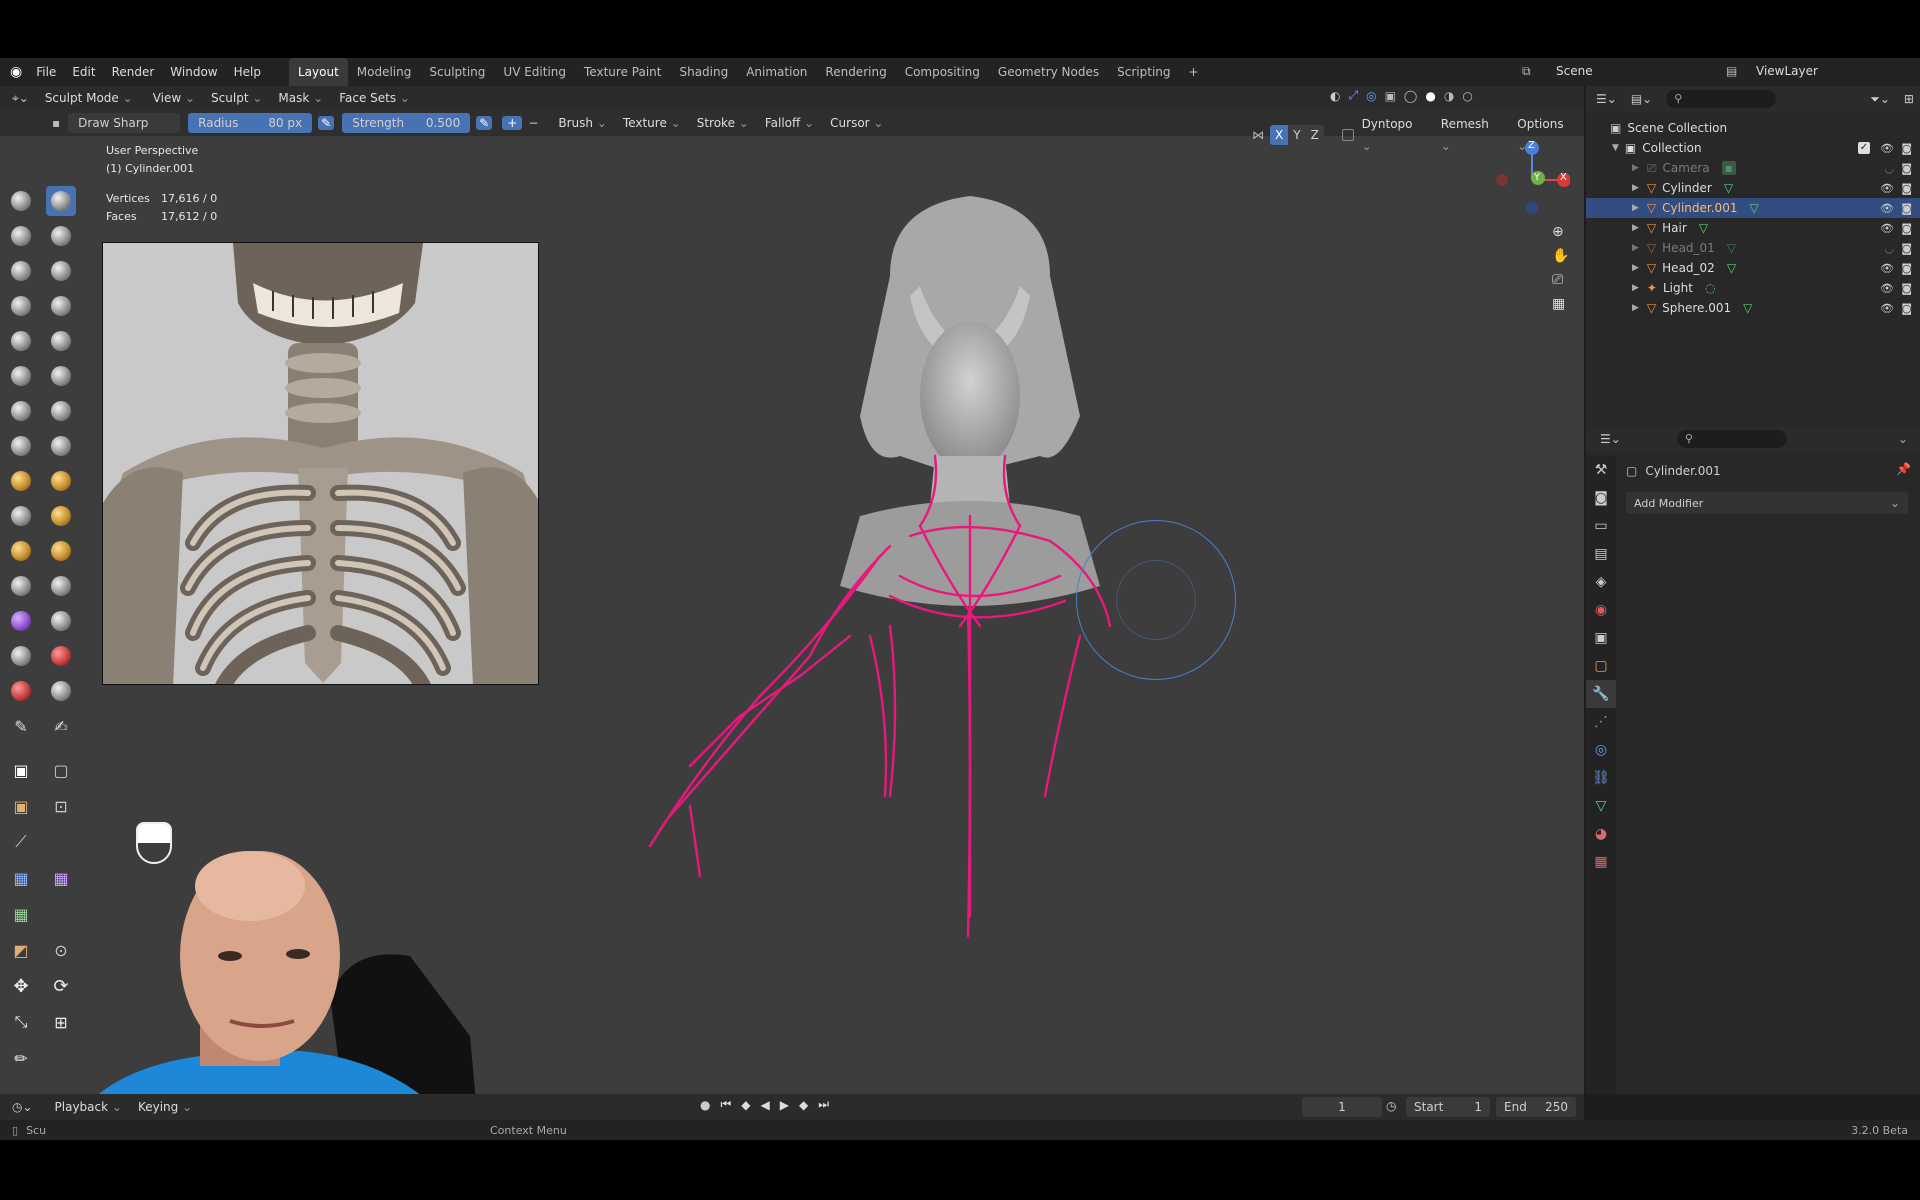 Image resolution: width=1920 pixels, height=1200 pixels. What do you see at coordinates (61, 516) in the screenshot?
I see `pose-brush-tool` at bounding box center [61, 516].